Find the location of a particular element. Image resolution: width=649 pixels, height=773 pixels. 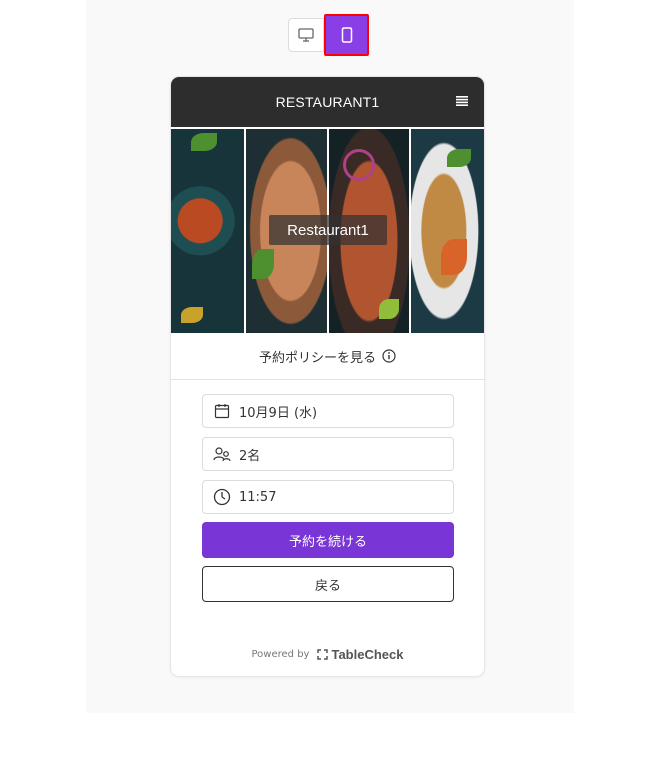

restaurant-brand: RESTAURANT1 is located at coordinates (327, 102).